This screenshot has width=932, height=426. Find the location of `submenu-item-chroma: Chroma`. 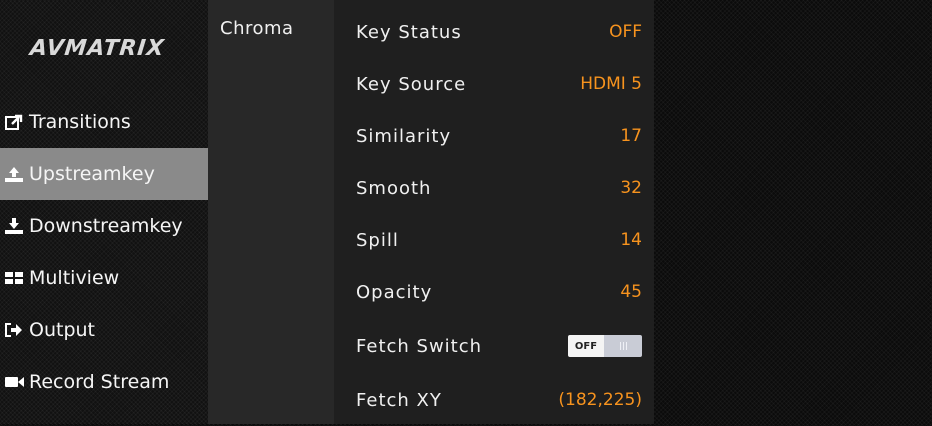

submenu-item-chroma: Chroma is located at coordinates (257, 28).